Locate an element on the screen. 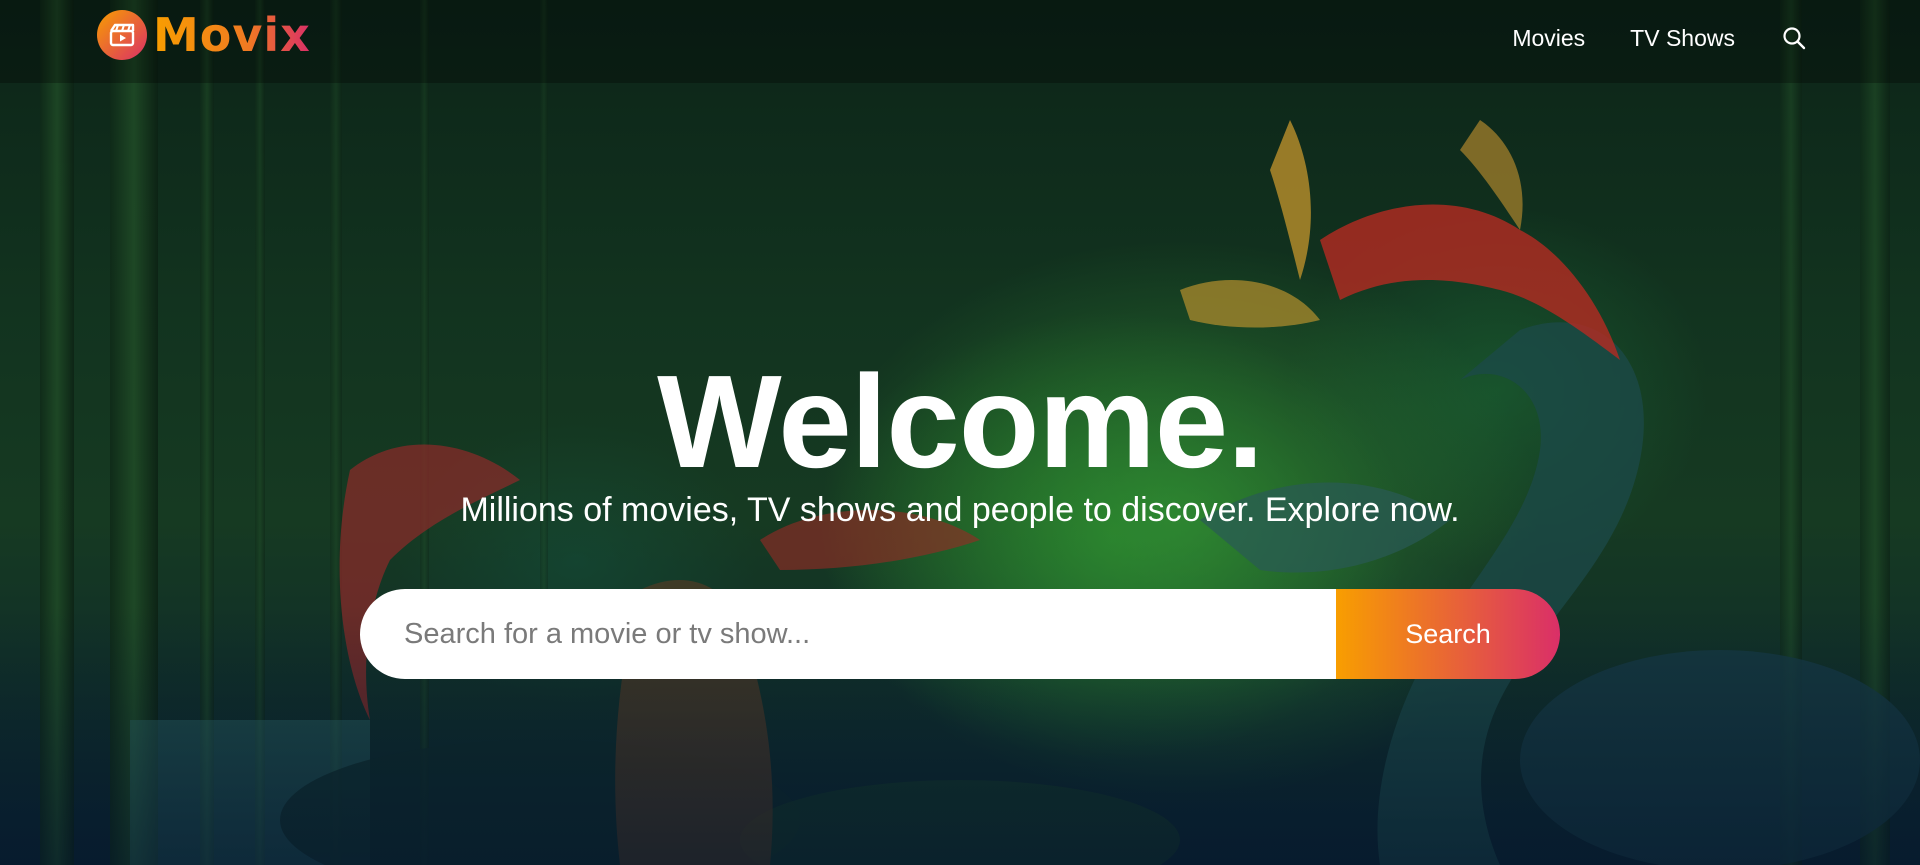 The image size is (1920, 865). logo-text: Movix is located at coordinates (232, 35).